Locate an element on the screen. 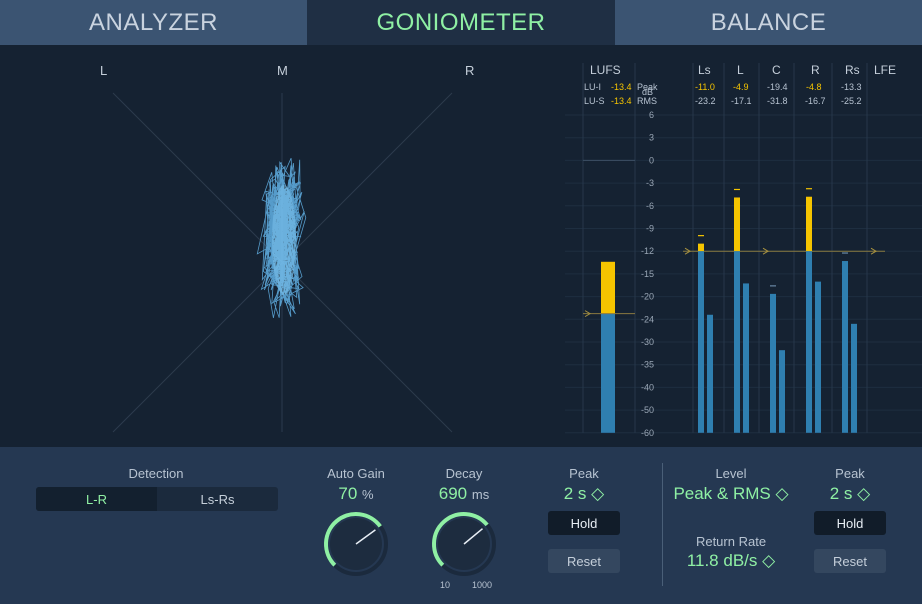 The width and height of the screenshot is (922, 604). autogain-value: 70 is located at coordinates (348, 493).